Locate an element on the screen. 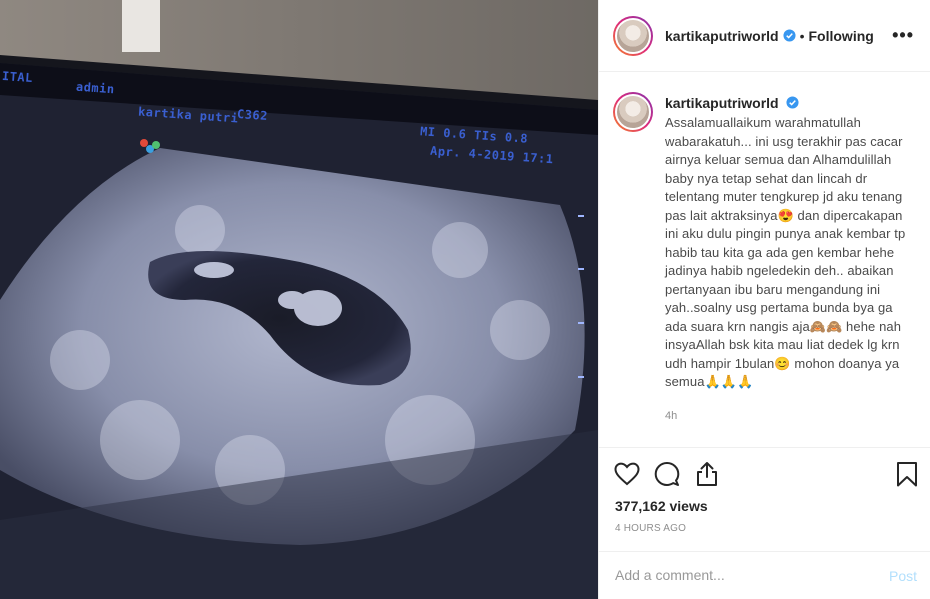 This screenshot has width=930, height=599. comment-input is located at coordinates (735, 575).